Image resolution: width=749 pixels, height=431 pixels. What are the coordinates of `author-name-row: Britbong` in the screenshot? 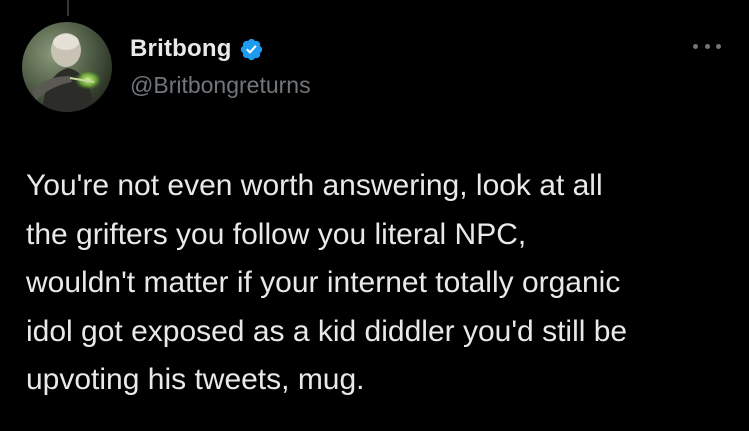 It's located at (220, 49).